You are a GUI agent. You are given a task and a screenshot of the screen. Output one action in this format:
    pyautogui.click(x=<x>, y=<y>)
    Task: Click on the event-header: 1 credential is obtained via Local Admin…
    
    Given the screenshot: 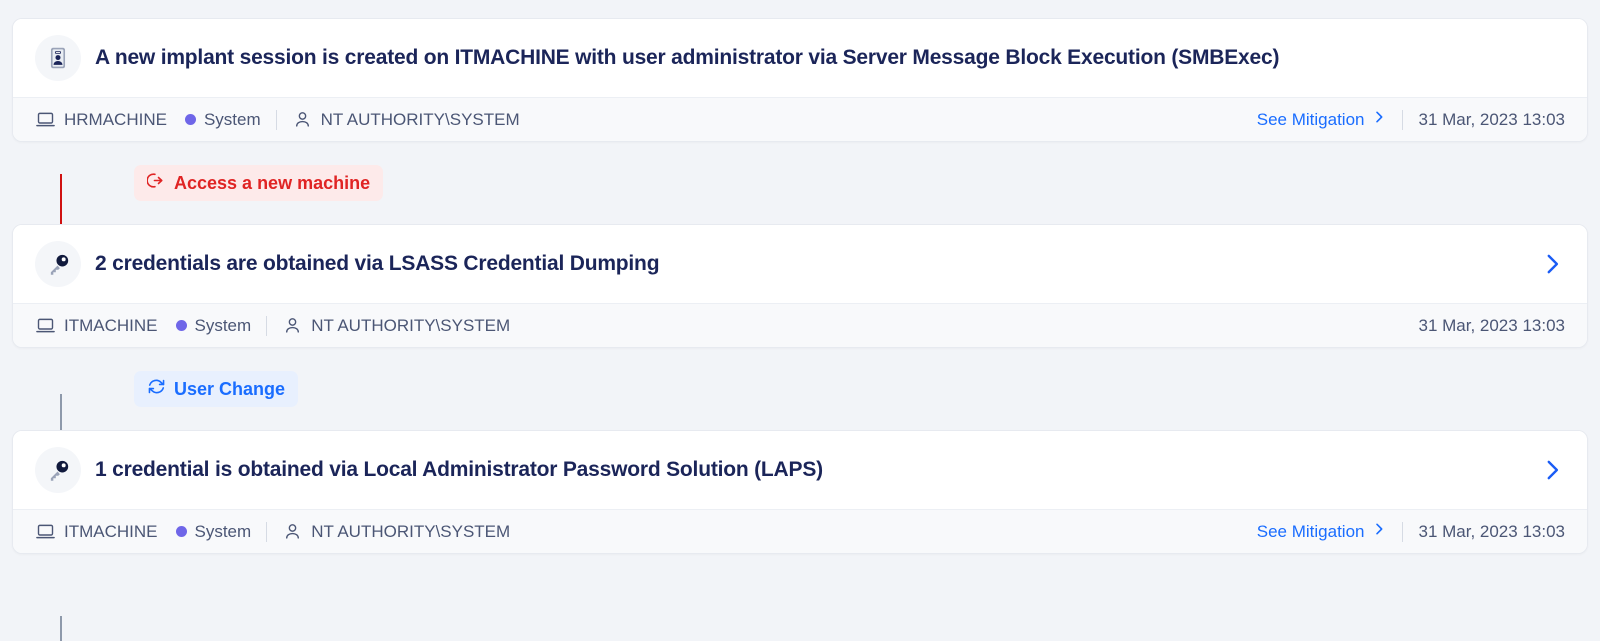 What is the action you would take?
    pyautogui.click(x=800, y=470)
    